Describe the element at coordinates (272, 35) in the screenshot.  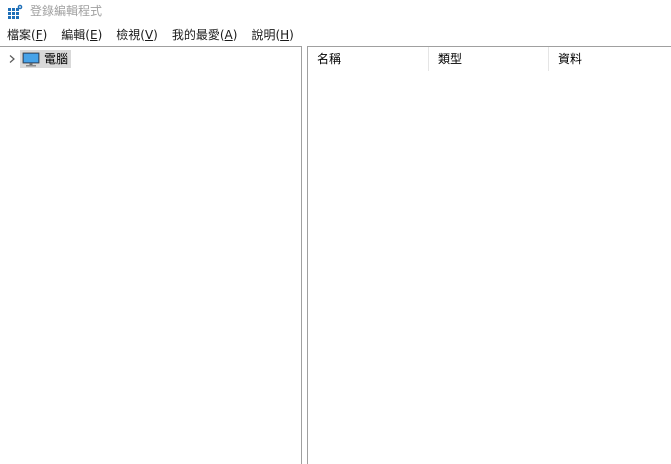
I see `menu-help: 說明(H)` at that location.